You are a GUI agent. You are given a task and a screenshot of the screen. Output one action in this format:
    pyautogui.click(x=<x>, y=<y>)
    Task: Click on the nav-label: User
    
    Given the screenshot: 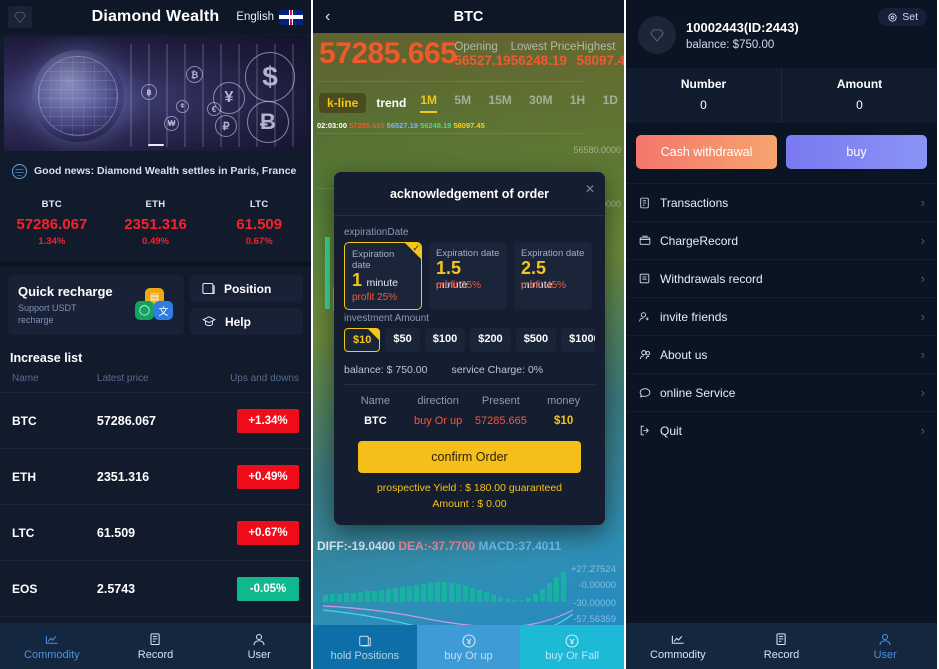 What is the action you would take?
    pyautogui.click(x=259, y=654)
    